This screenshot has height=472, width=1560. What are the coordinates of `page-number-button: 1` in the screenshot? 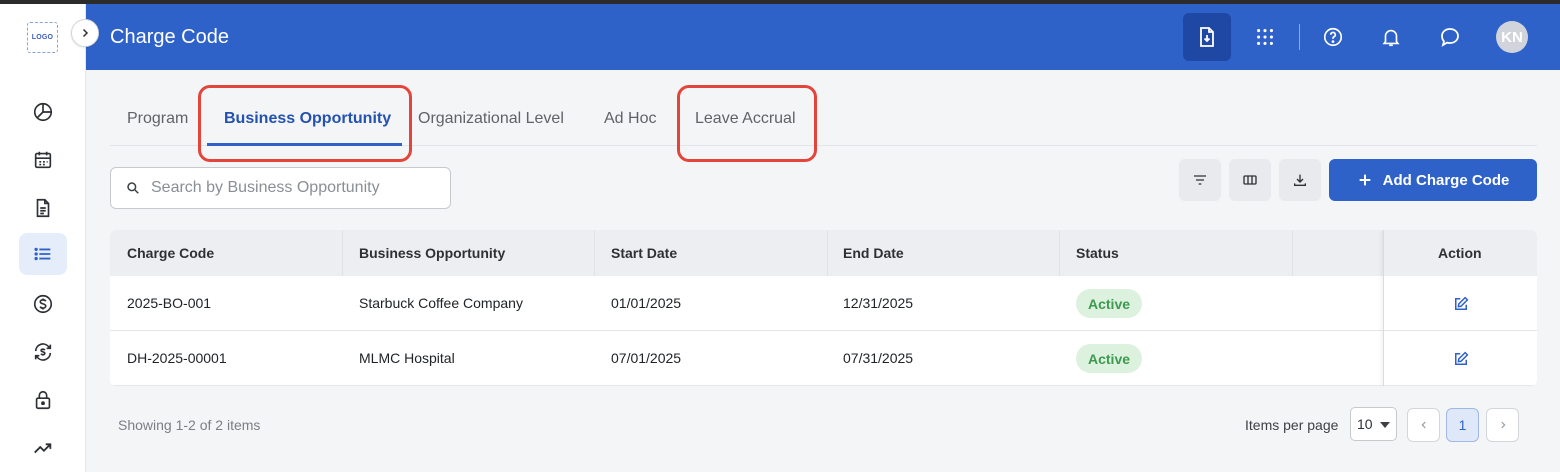 It's located at (1462, 425).